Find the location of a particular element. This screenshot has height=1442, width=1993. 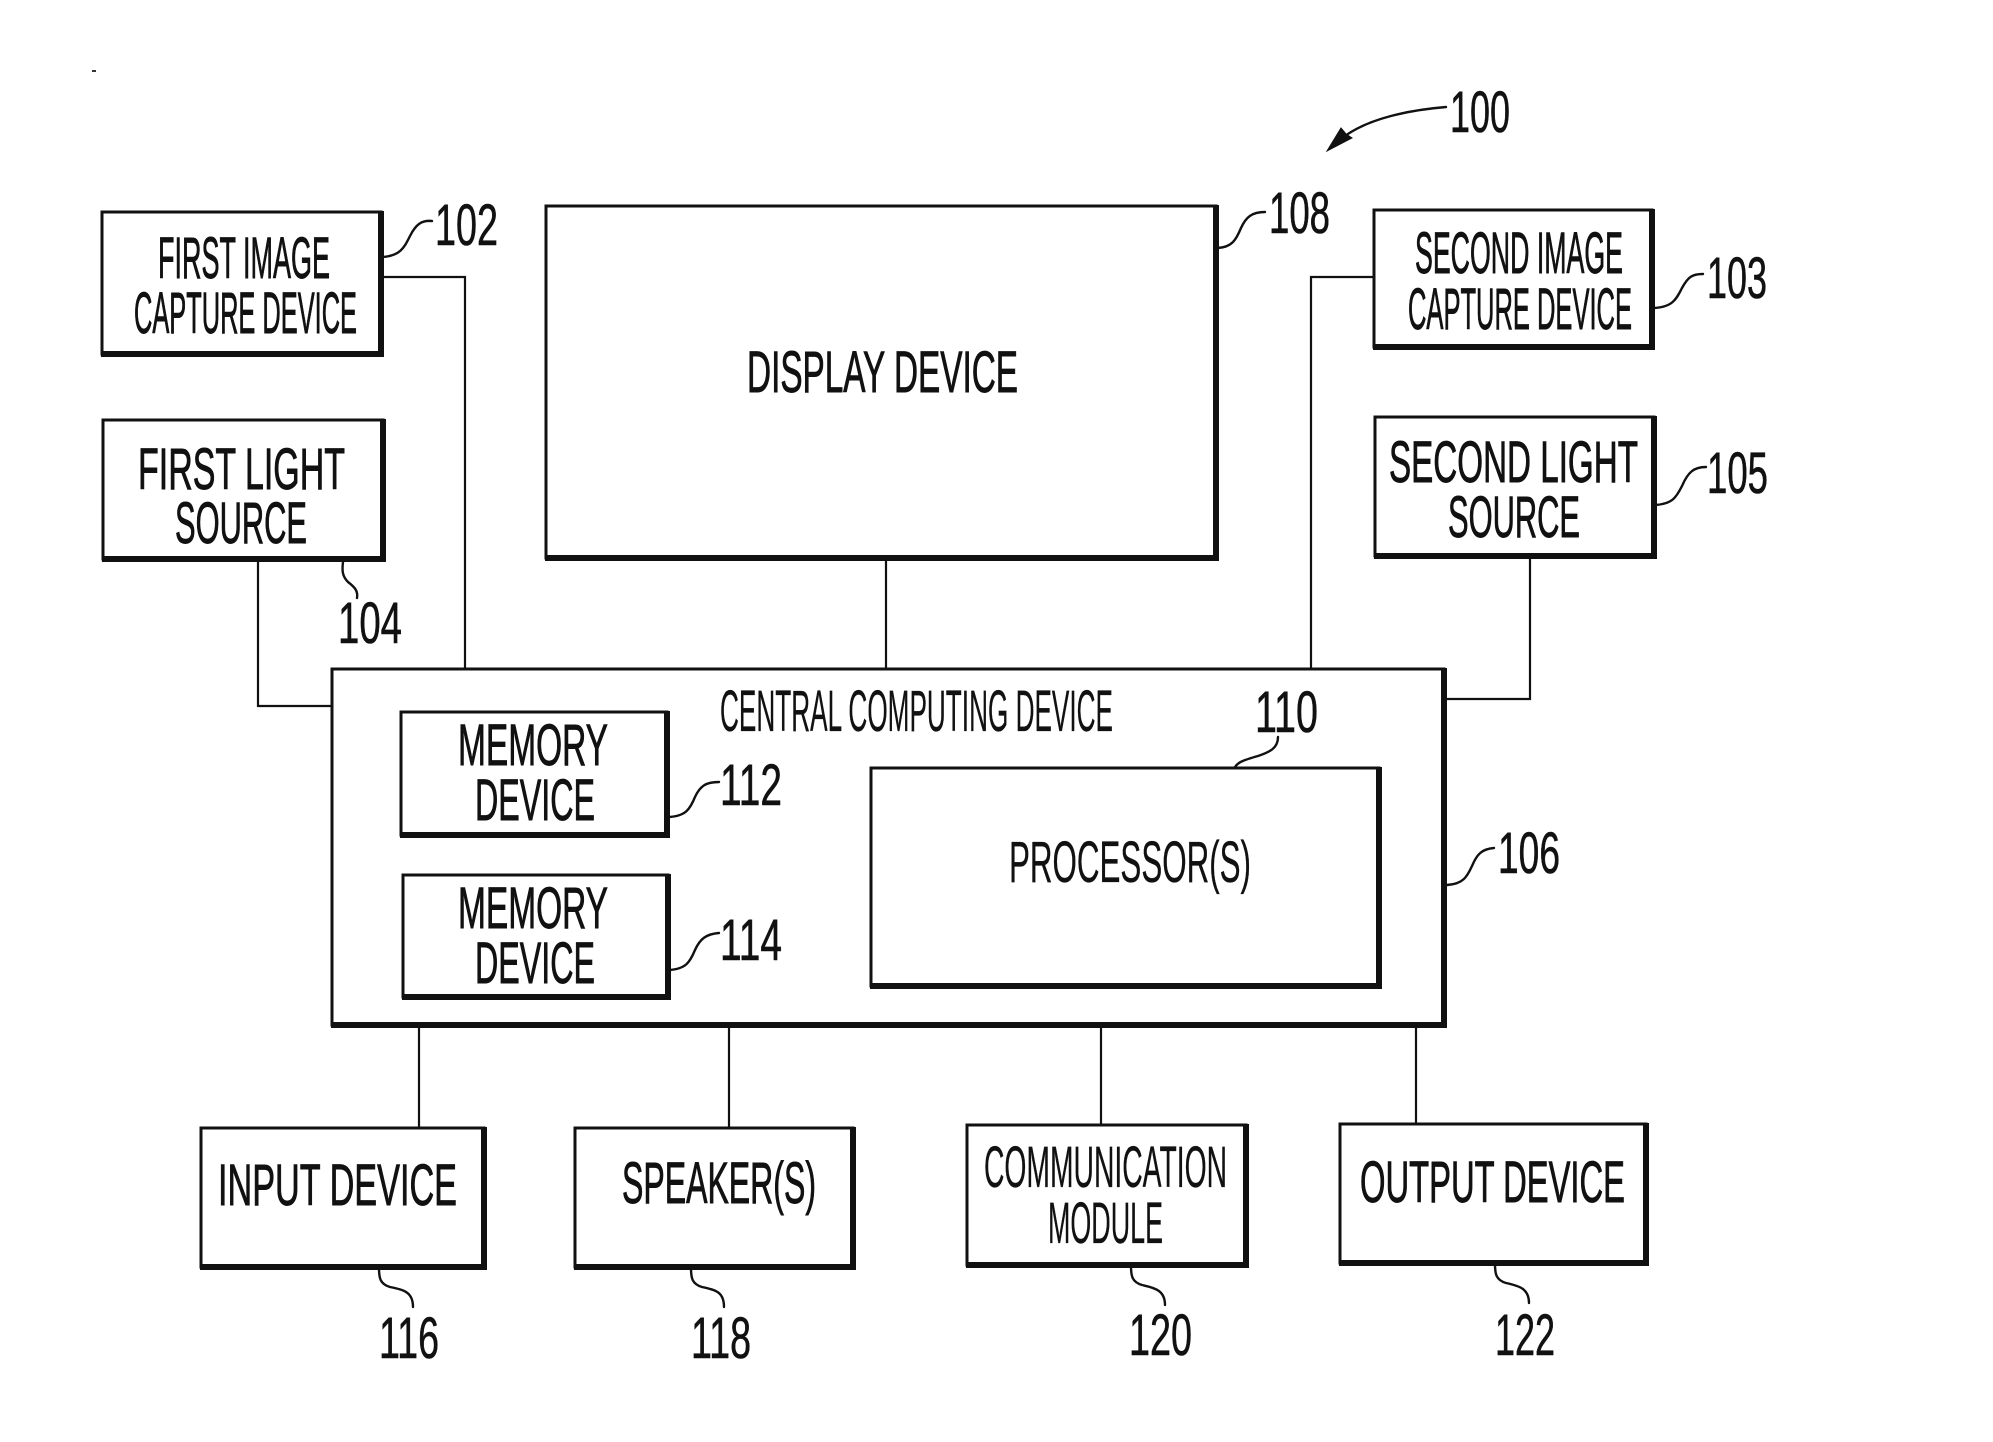

ref-120: 120 is located at coordinates (1160, 1335).